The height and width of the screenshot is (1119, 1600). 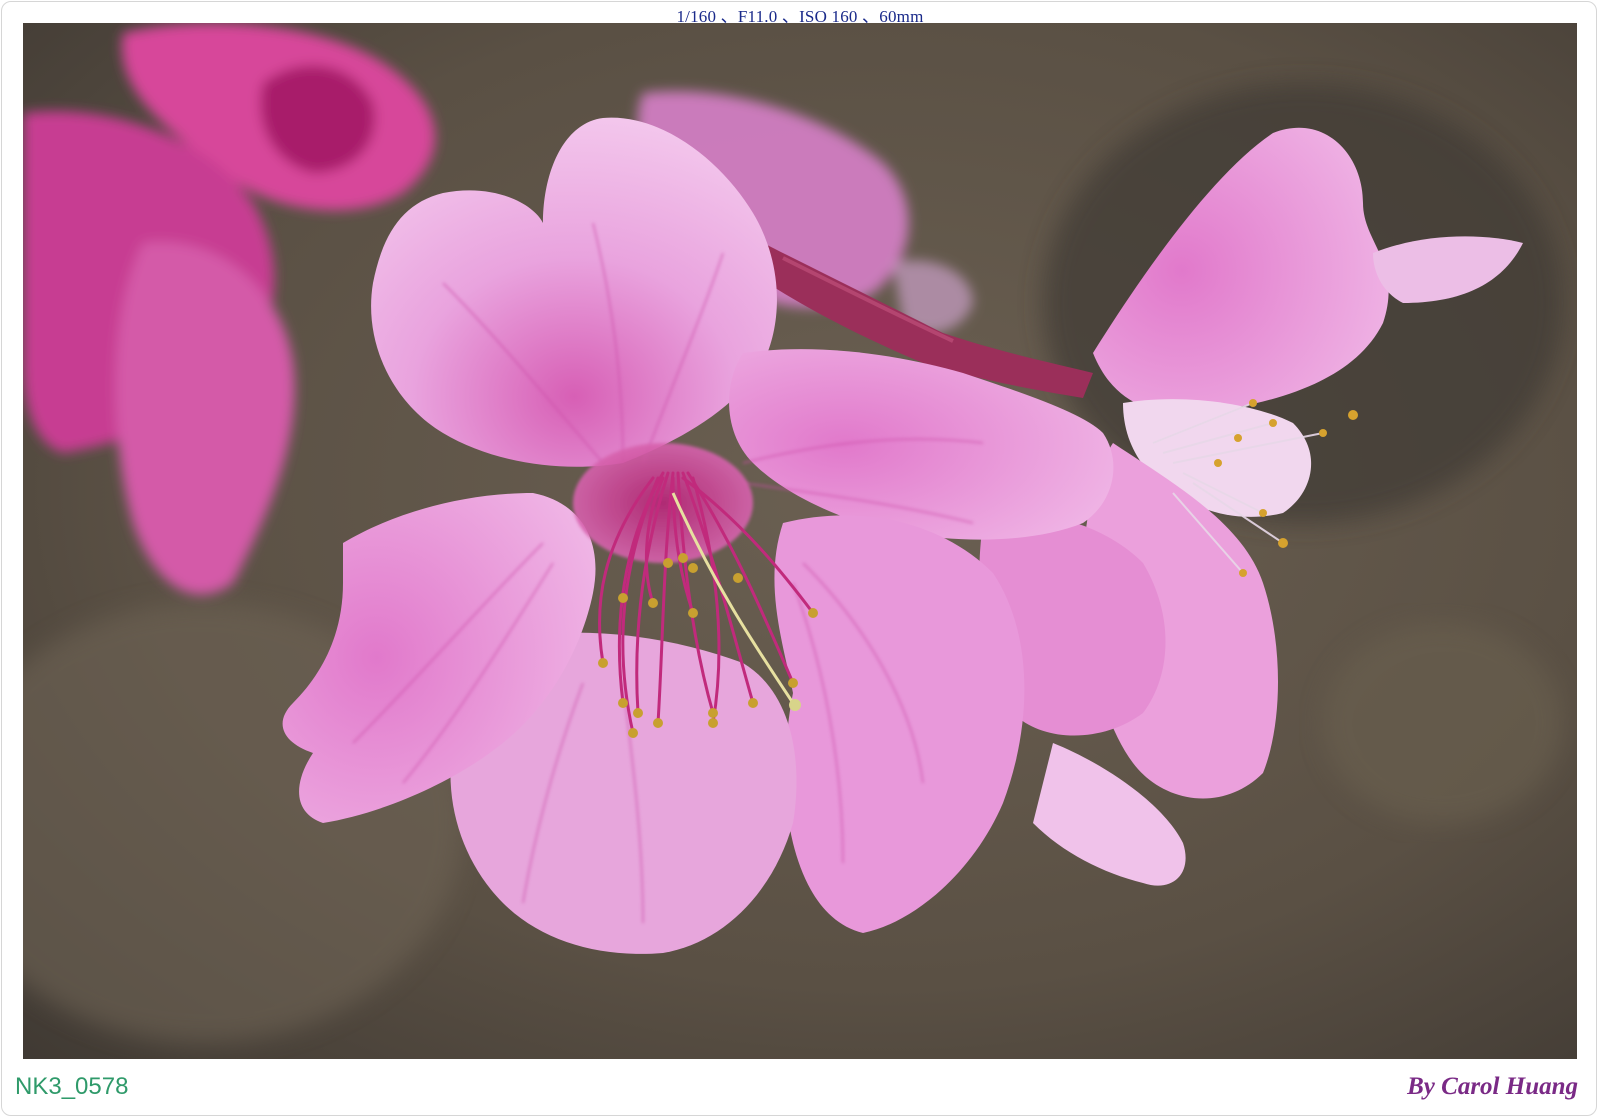 What do you see at coordinates (1492, 1086) in the screenshot?
I see `photographer-signature: By Carol Huang` at bounding box center [1492, 1086].